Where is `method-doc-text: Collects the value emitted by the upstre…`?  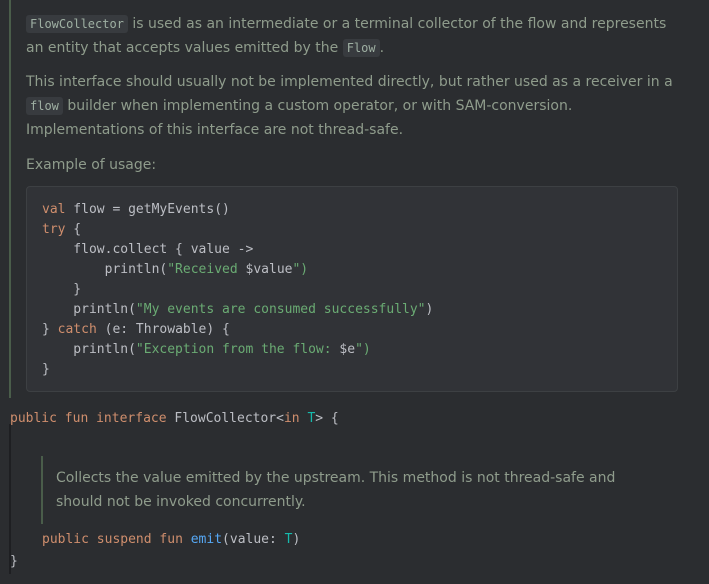
method-doc-text: Collects the value emitted by the upstre… is located at coordinates (336, 490).